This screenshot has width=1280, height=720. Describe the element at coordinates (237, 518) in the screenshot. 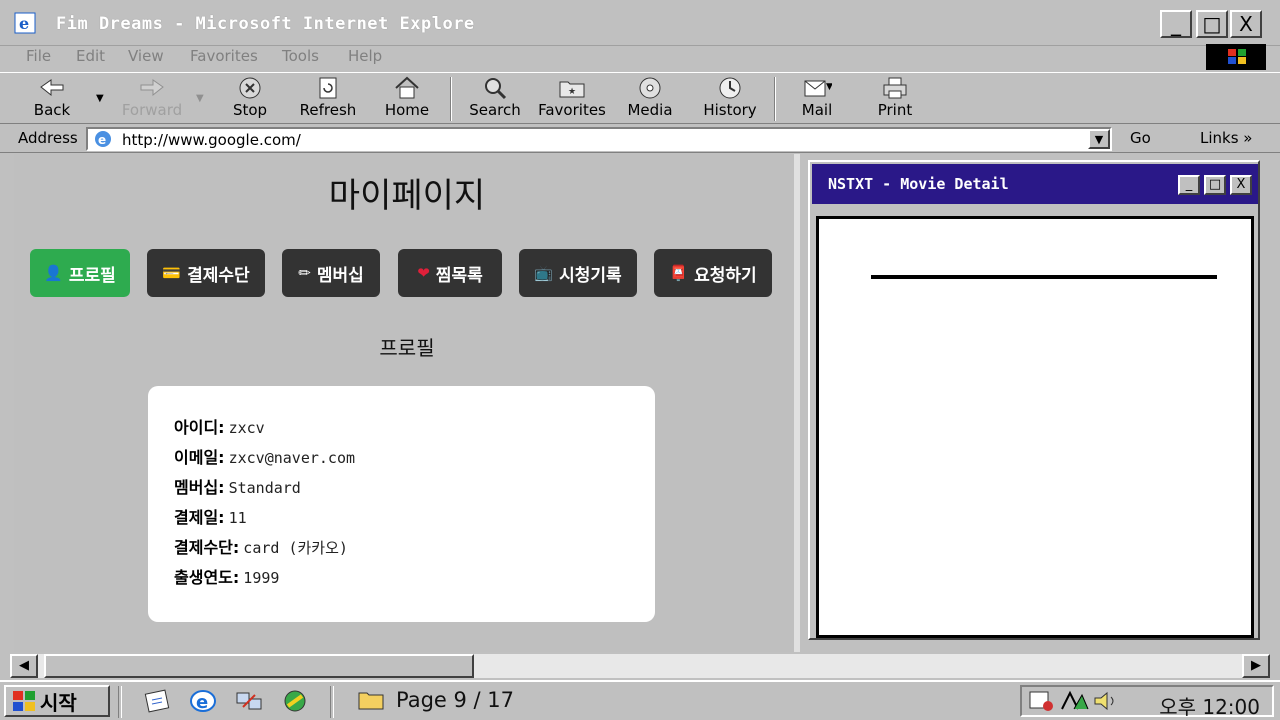

I see `row-value: 11` at that location.